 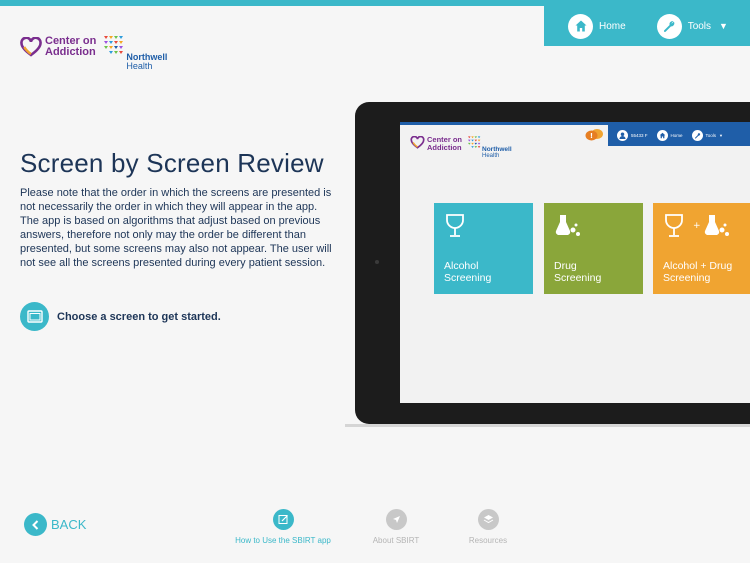 I want to click on choose-screen-hint: Choose a screen to get started., so click(x=120, y=316).